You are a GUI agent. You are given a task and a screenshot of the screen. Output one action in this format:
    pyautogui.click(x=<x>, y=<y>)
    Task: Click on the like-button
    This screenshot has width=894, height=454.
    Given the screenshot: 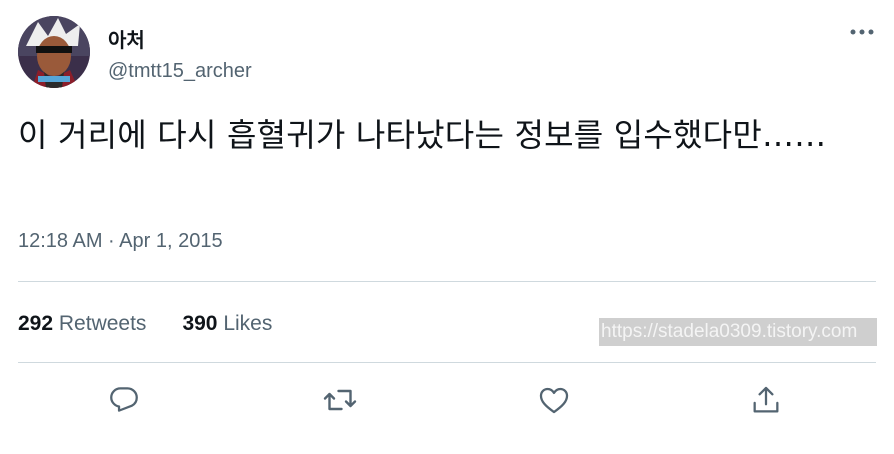 What is the action you would take?
    pyautogui.click(x=554, y=400)
    